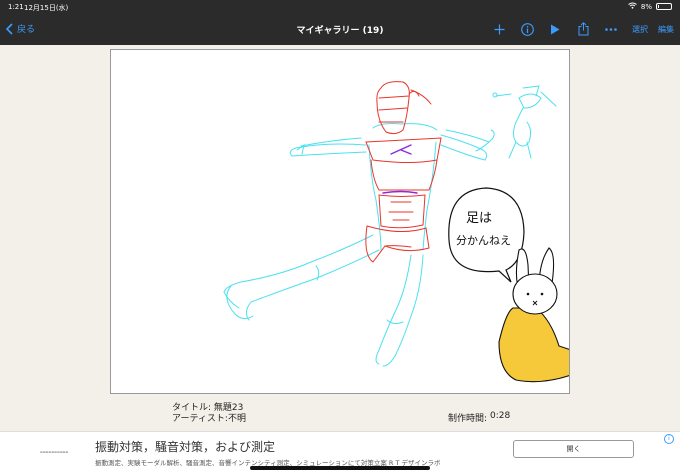 The width and height of the screenshot is (680, 476). I want to click on status-right: 8%, so click(650, 6).